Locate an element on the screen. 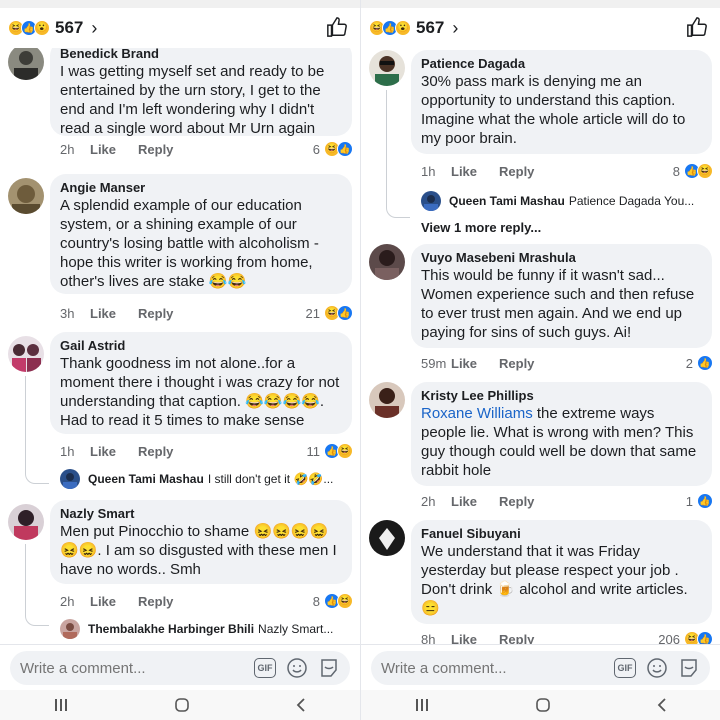  comment-meta: 3h Like Reply 21 😆 👍 is located at coordinates (206, 313).